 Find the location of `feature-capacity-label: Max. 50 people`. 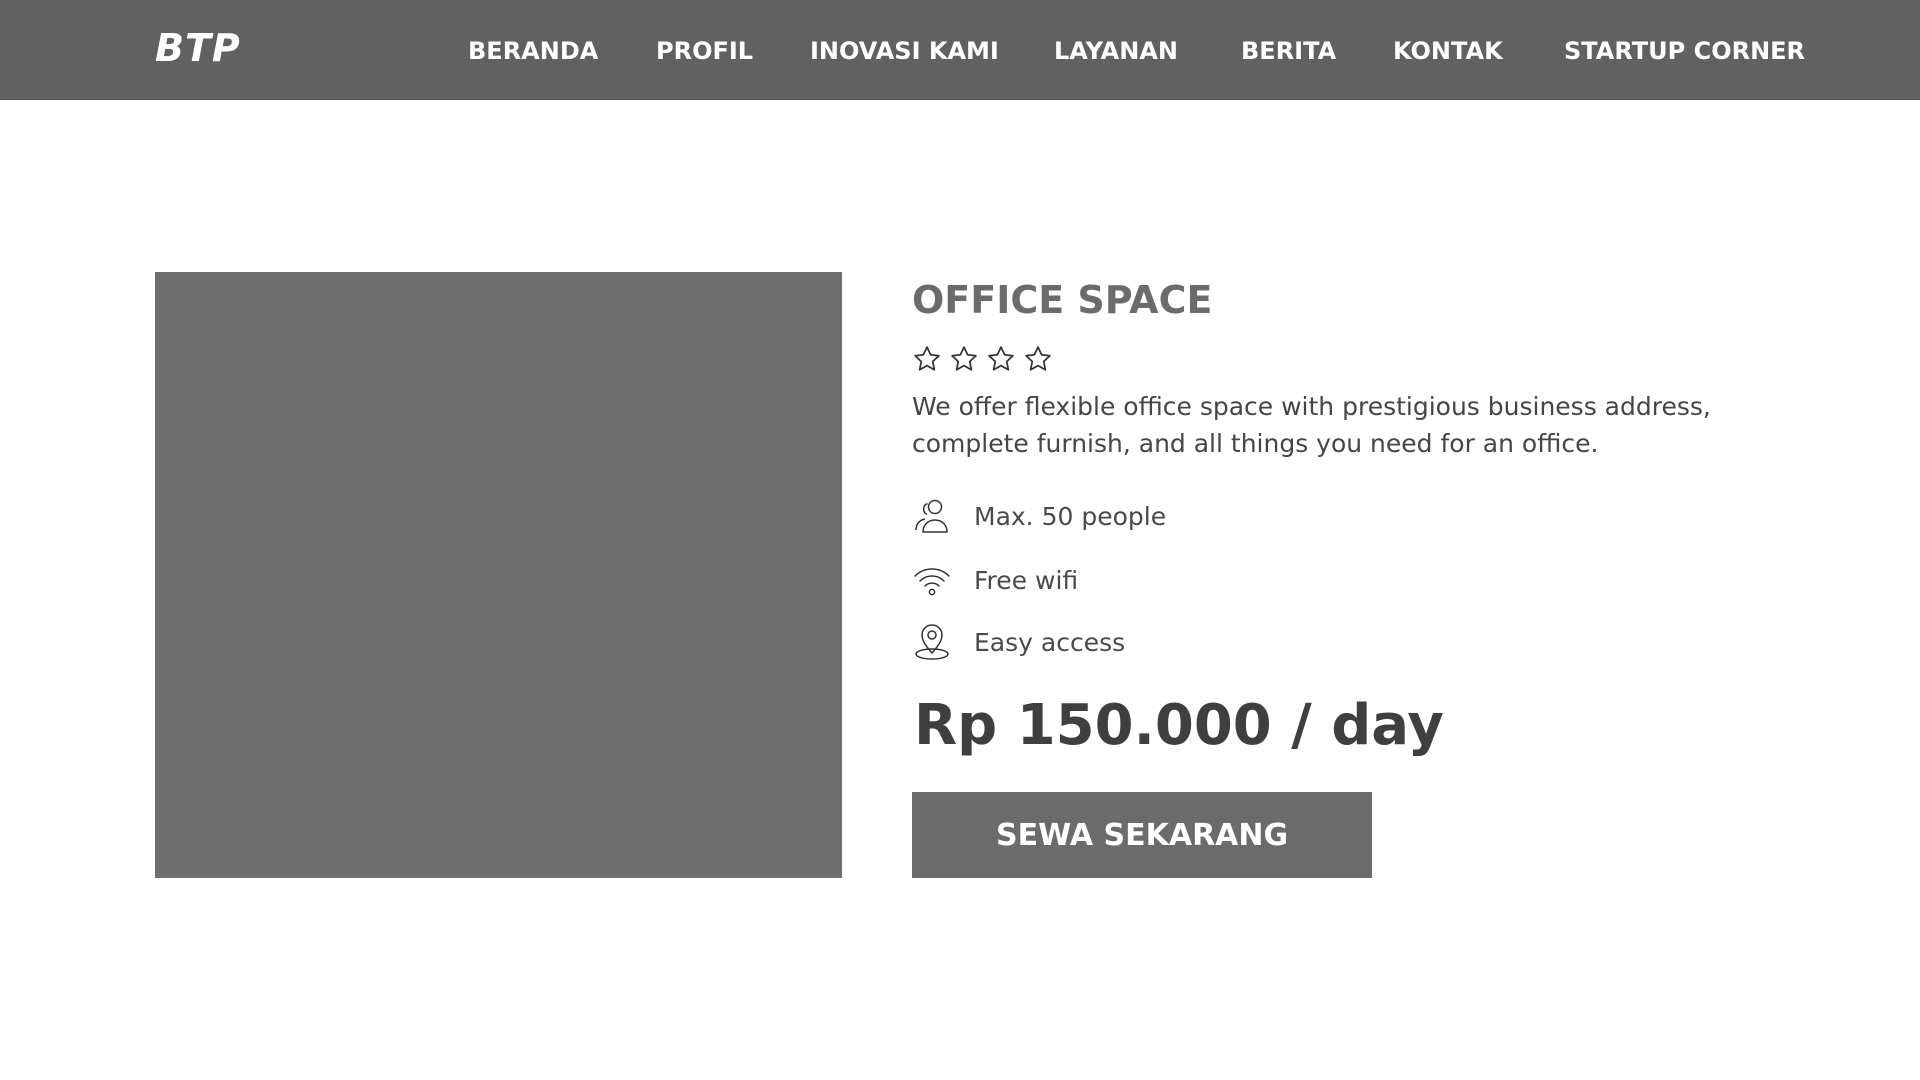

feature-capacity-label: Max. 50 people is located at coordinates (1070, 516).